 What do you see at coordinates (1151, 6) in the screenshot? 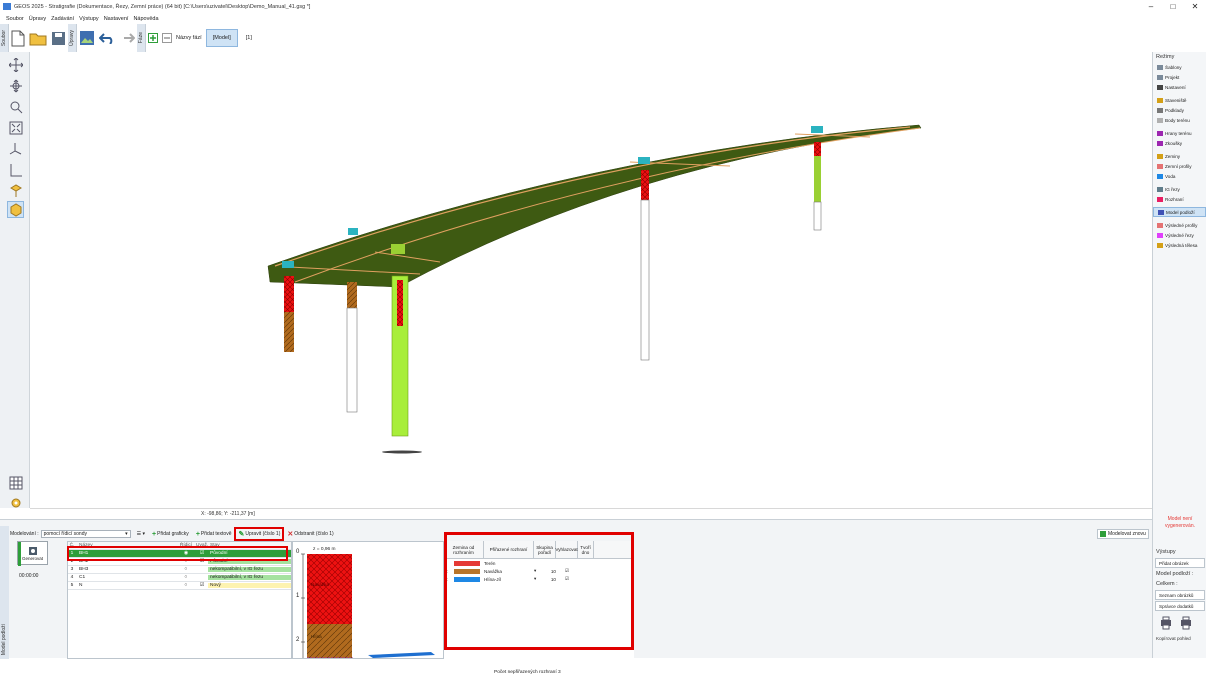
I see `minimize-button: –` at bounding box center [1151, 6].